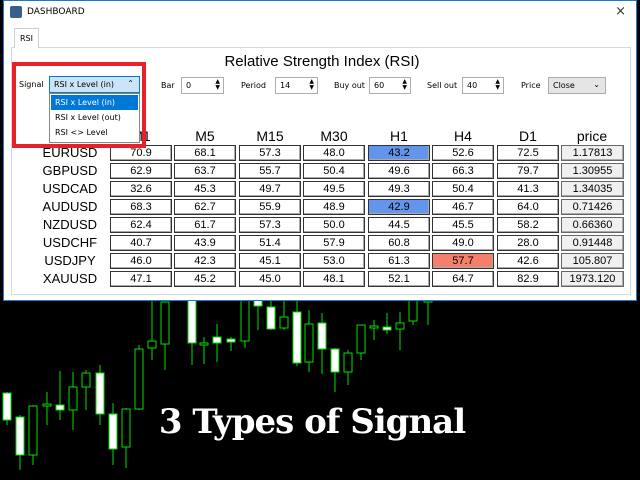 The width and height of the screenshot is (640, 480). What do you see at coordinates (141, 261) in the screenshot?
I see `rsi-cell: 46.0` at bounding box center [141, 261].